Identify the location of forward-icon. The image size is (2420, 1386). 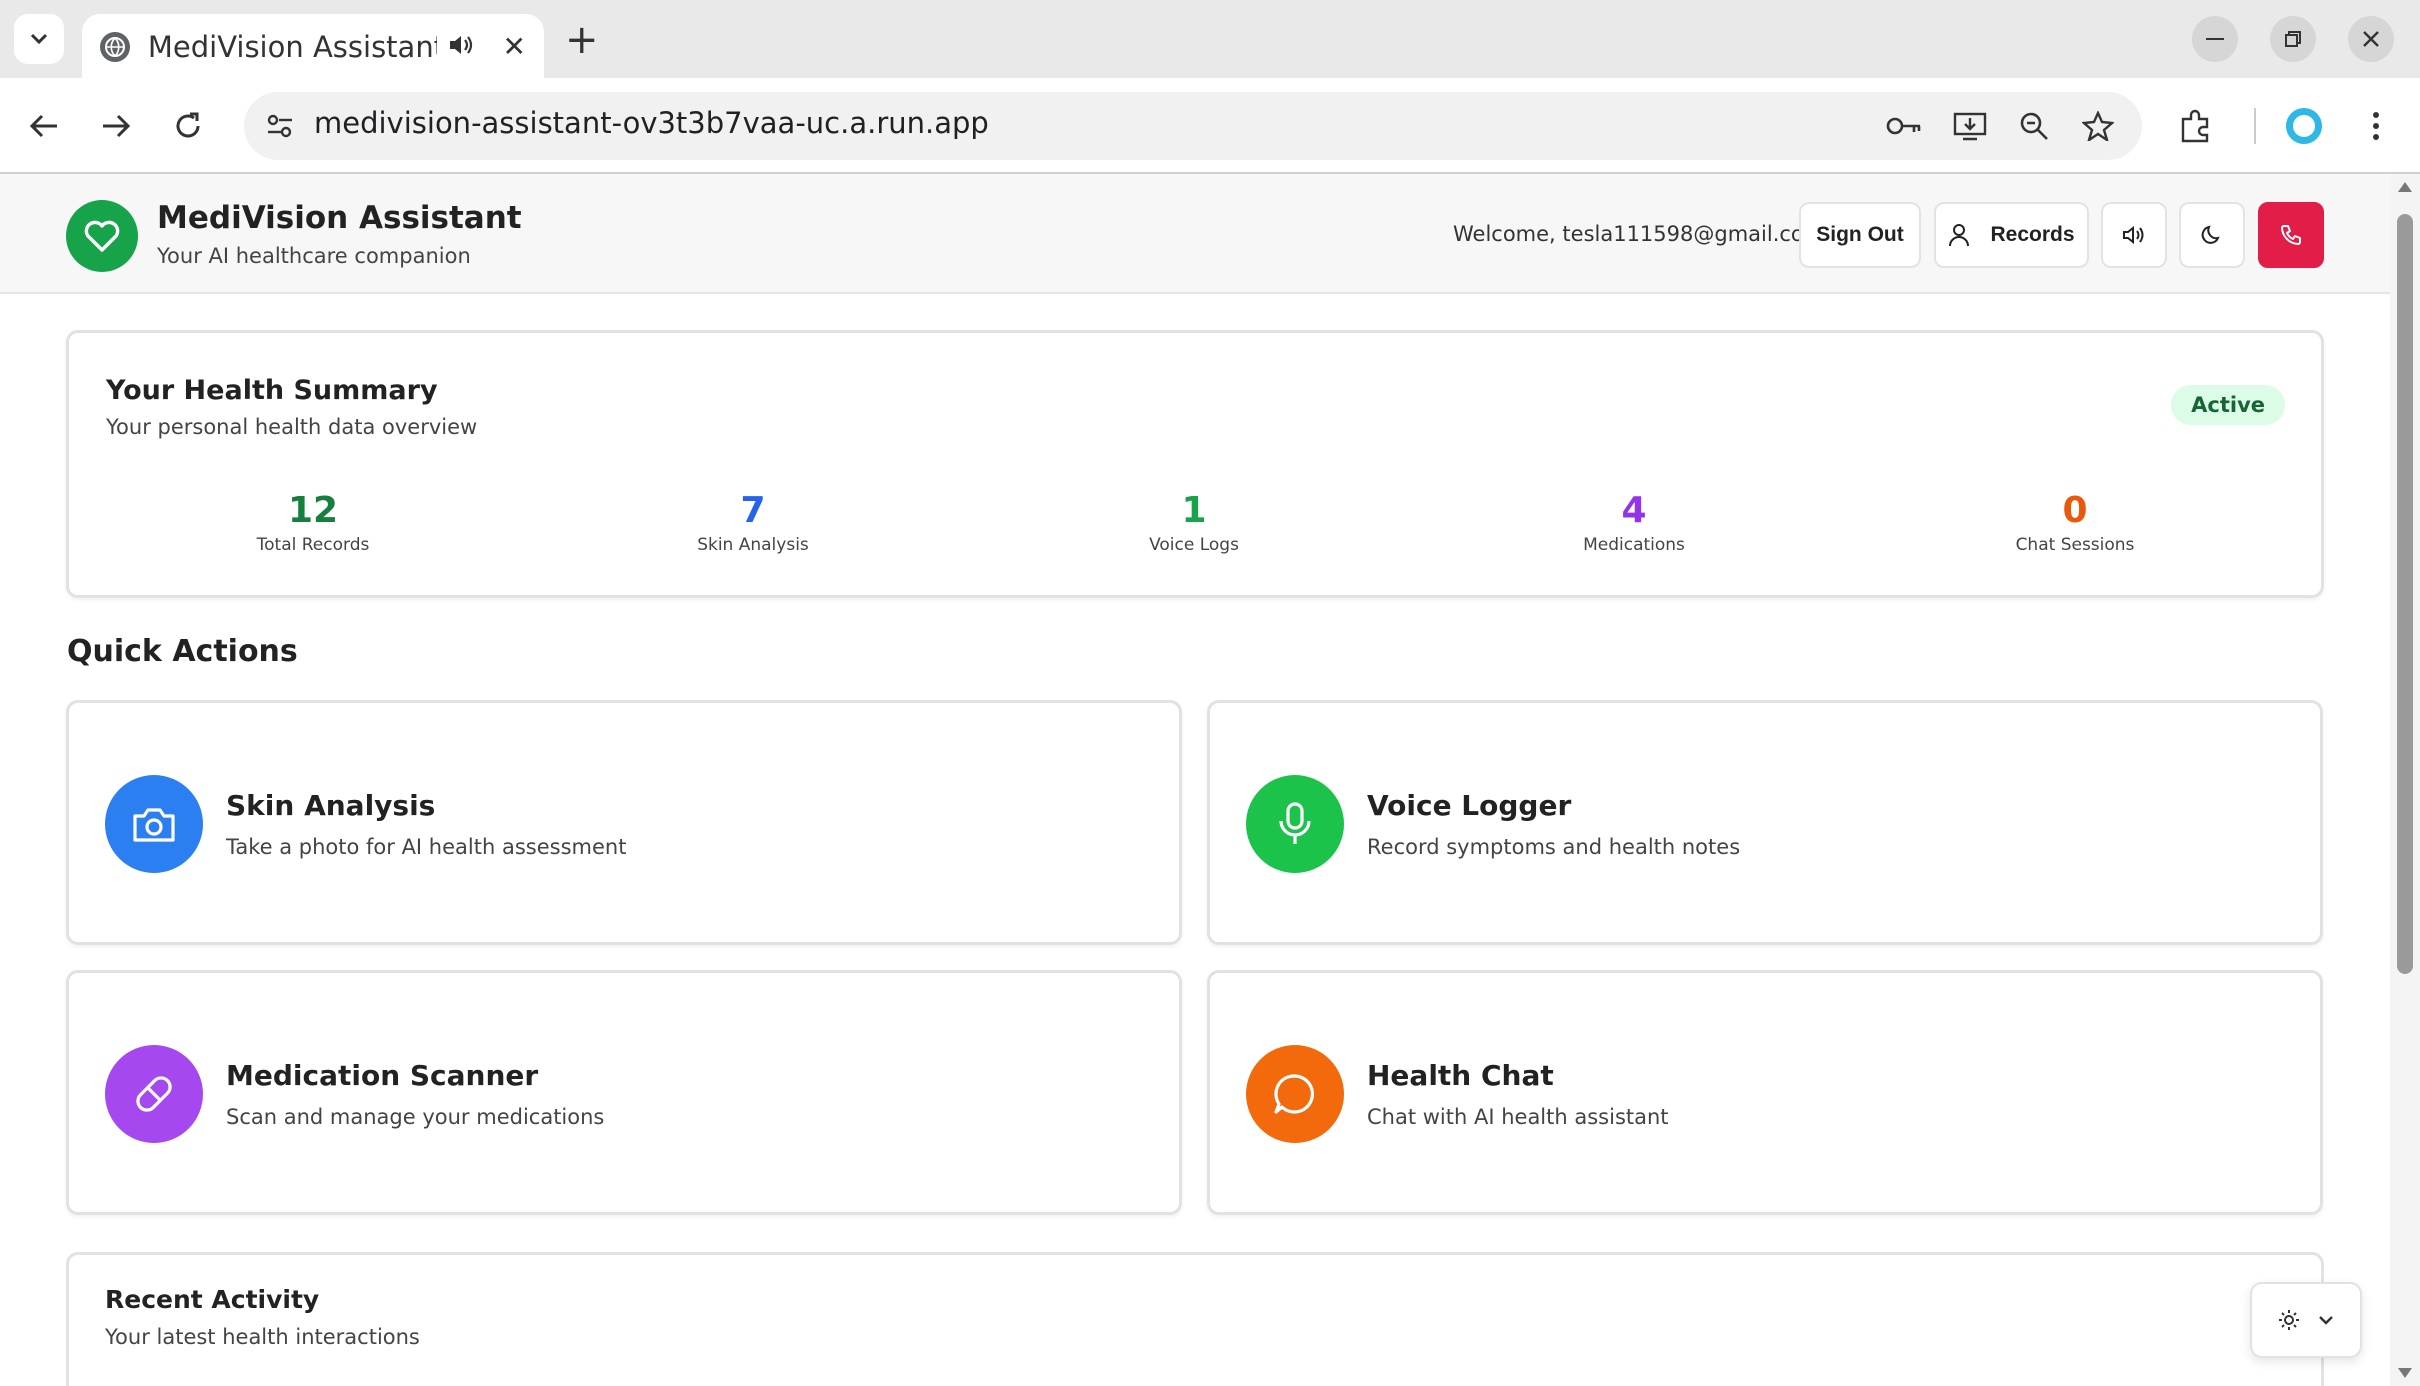
(116, 126).